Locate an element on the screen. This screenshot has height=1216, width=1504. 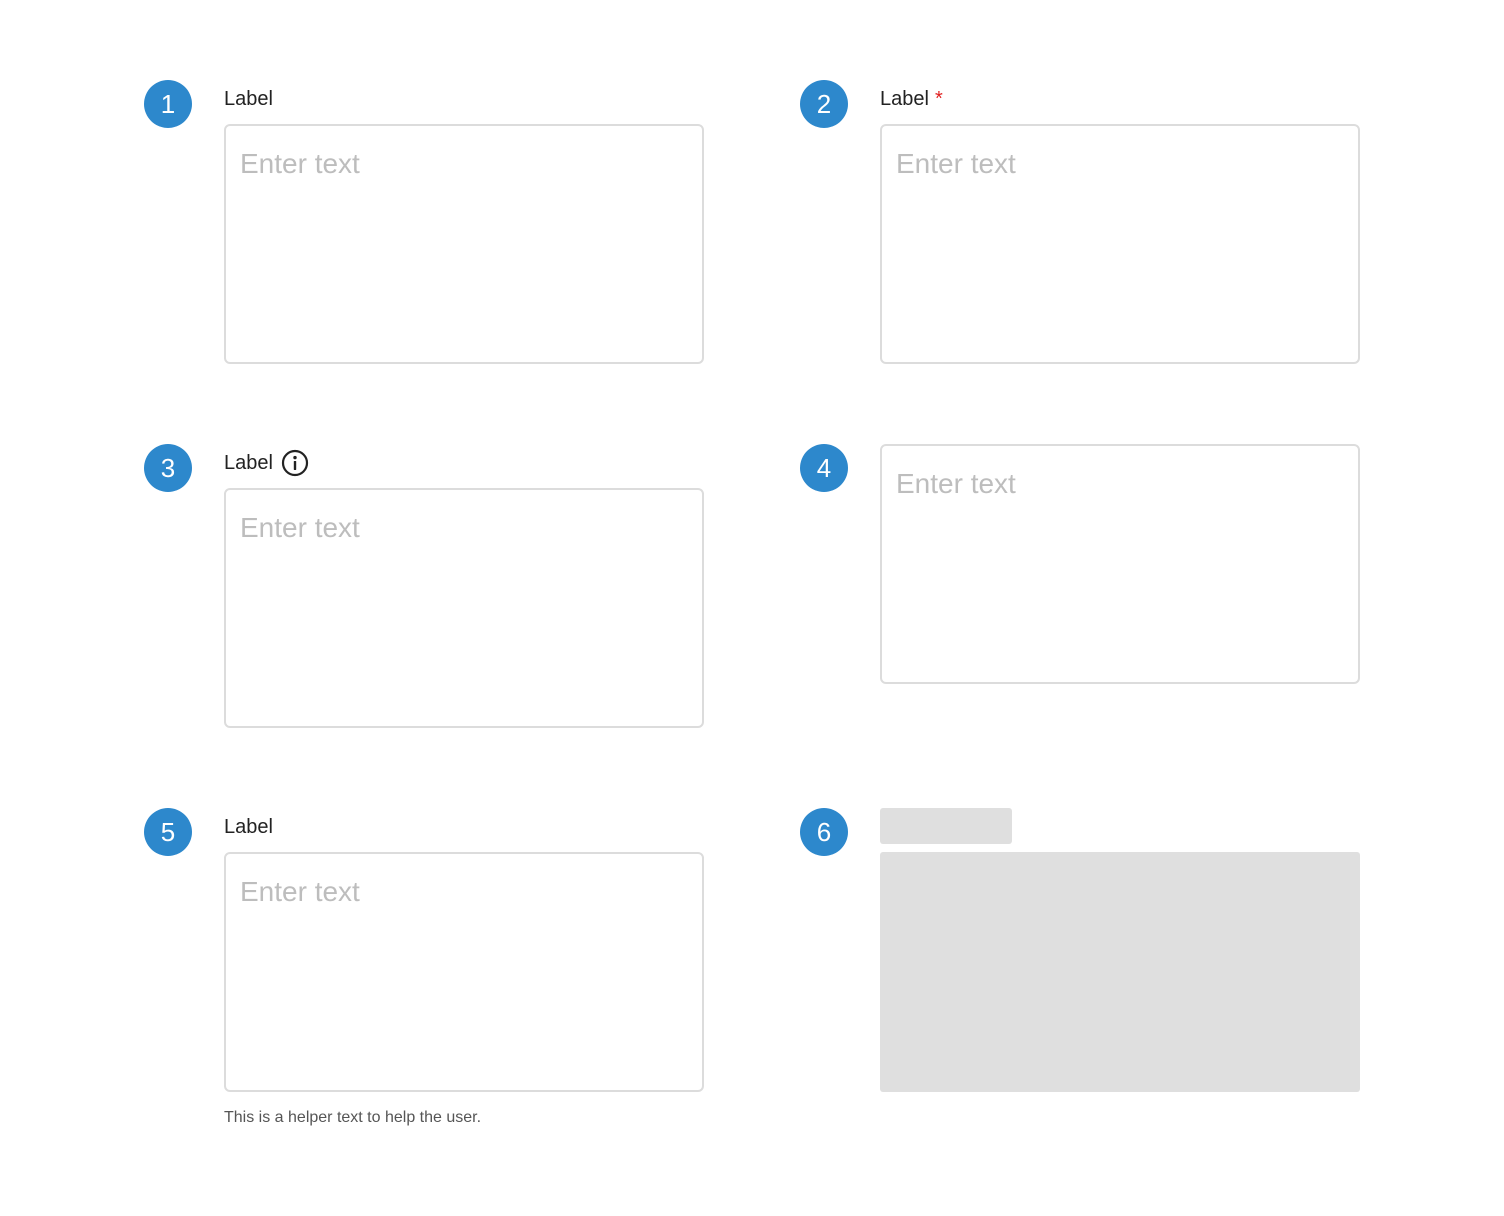
required-asterisk: * is located at coordinates (938, 99).